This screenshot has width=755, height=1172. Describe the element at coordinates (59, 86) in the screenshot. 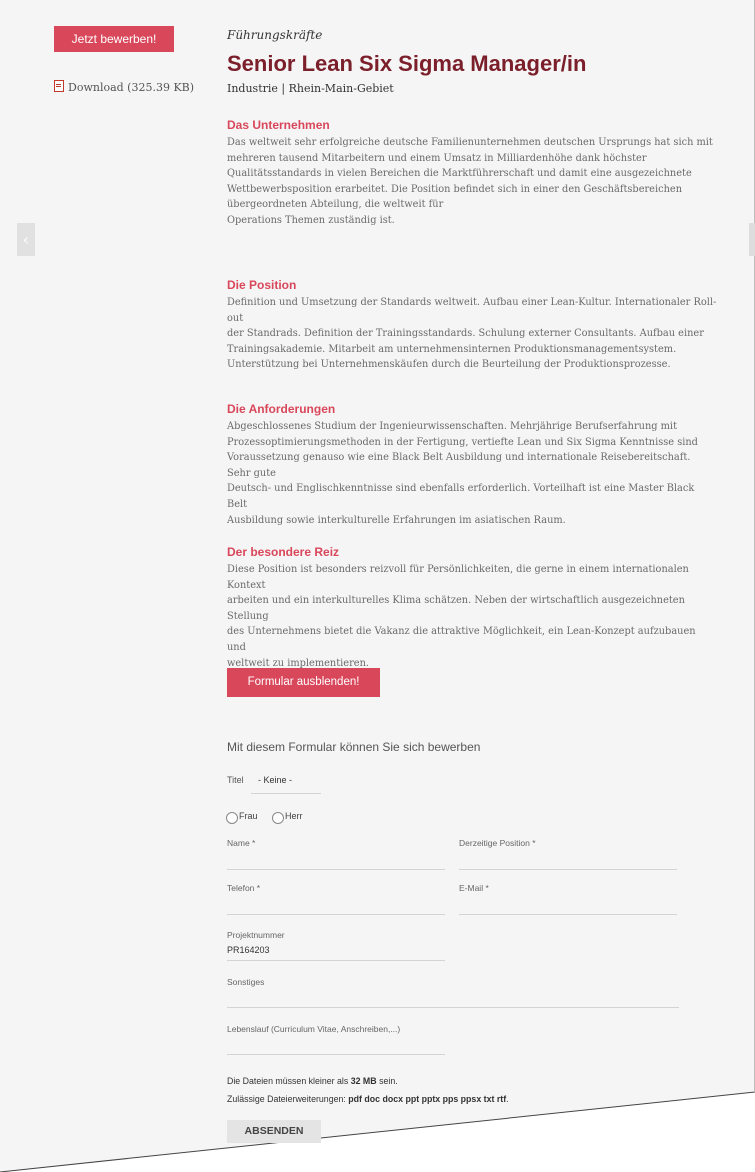

I see `pdf-icon` at that location.